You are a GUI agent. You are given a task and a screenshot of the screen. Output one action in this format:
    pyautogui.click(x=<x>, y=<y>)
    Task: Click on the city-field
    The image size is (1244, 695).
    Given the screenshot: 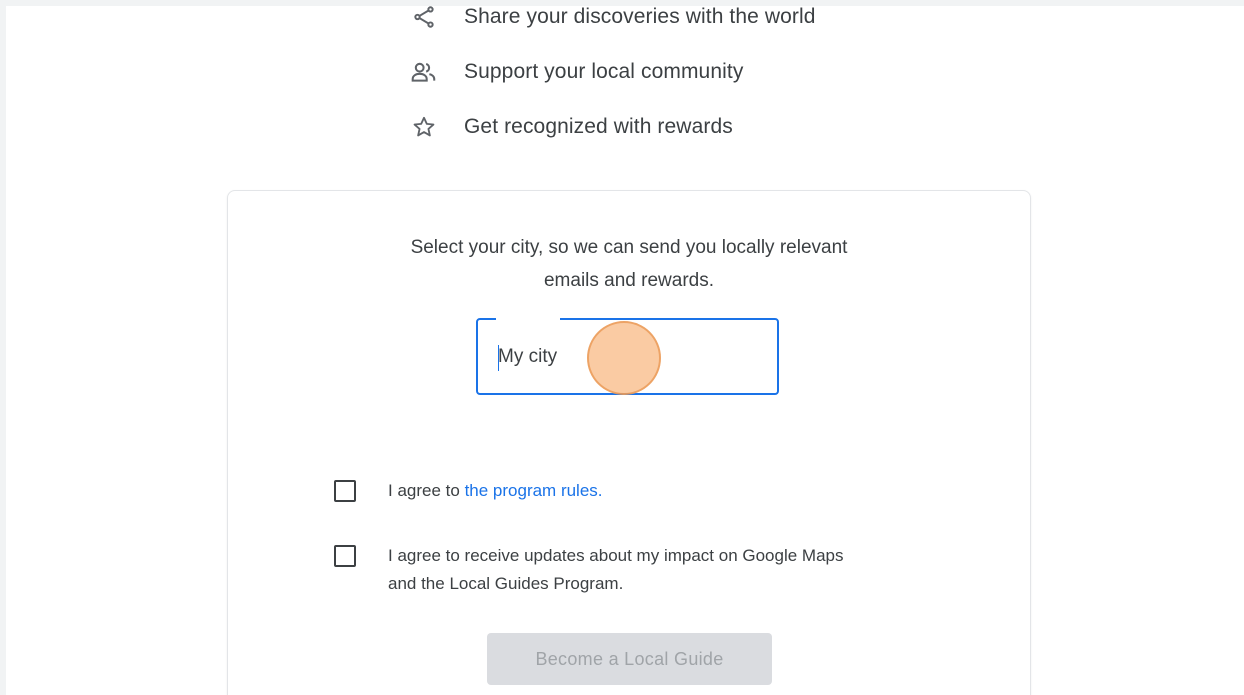 What is the action you would take?
    pyautogui.click(x=627, y=356)
    